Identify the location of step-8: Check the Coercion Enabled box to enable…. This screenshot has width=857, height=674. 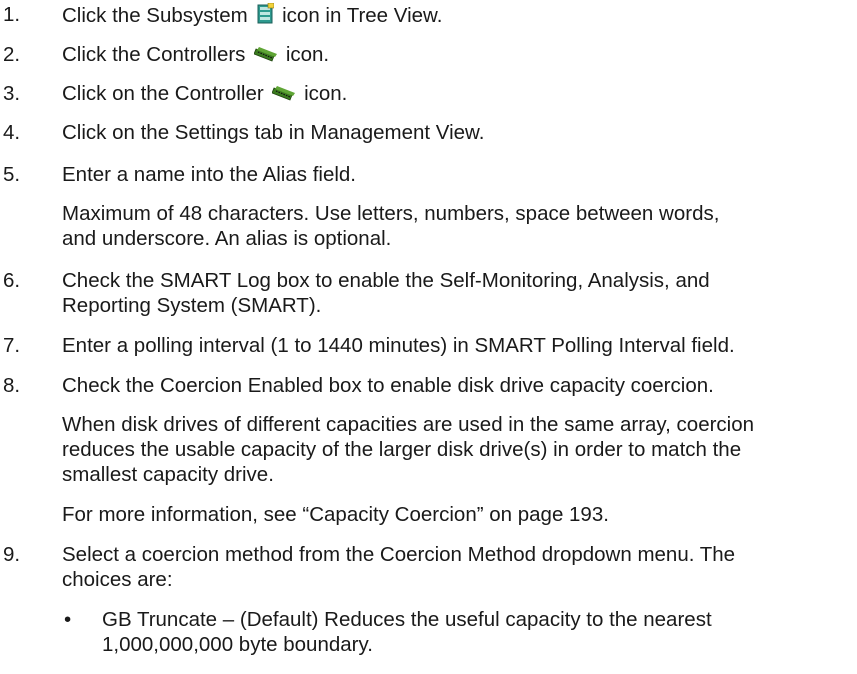
(388, 385).